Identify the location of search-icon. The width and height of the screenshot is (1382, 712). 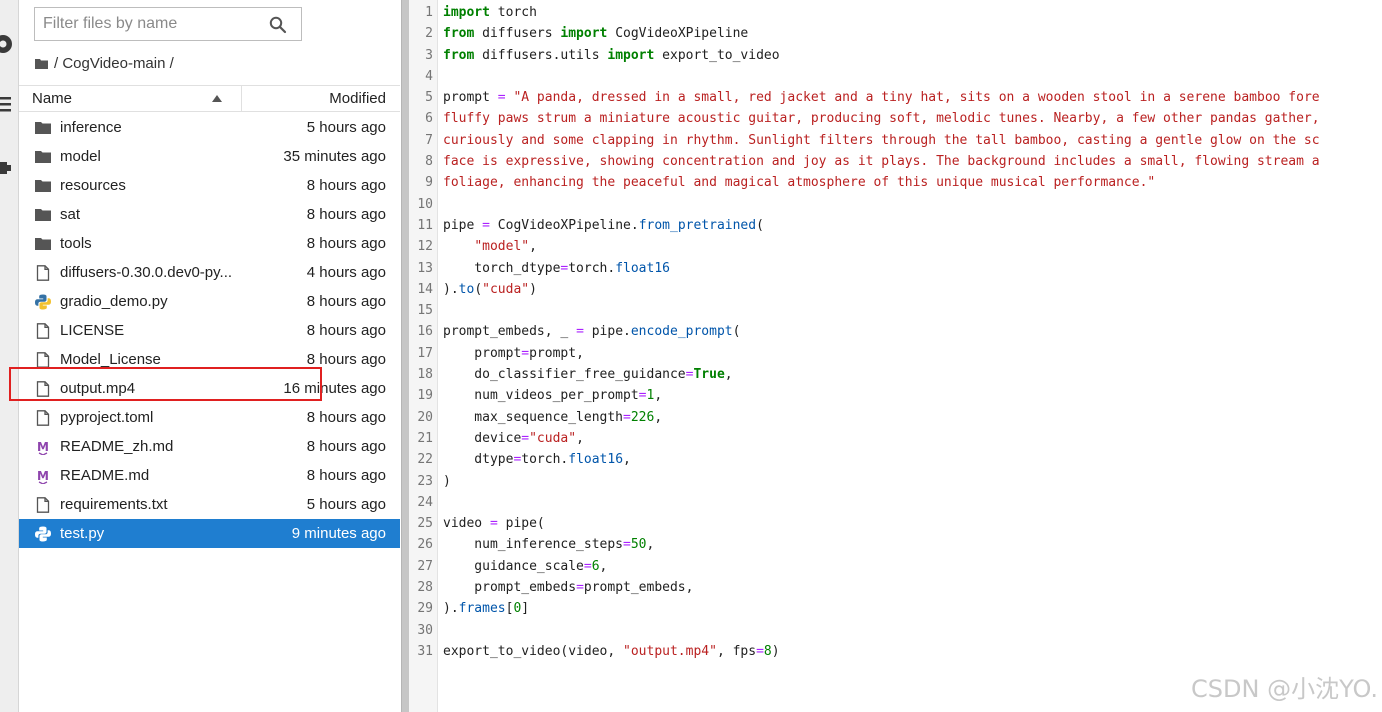
(278, 25).